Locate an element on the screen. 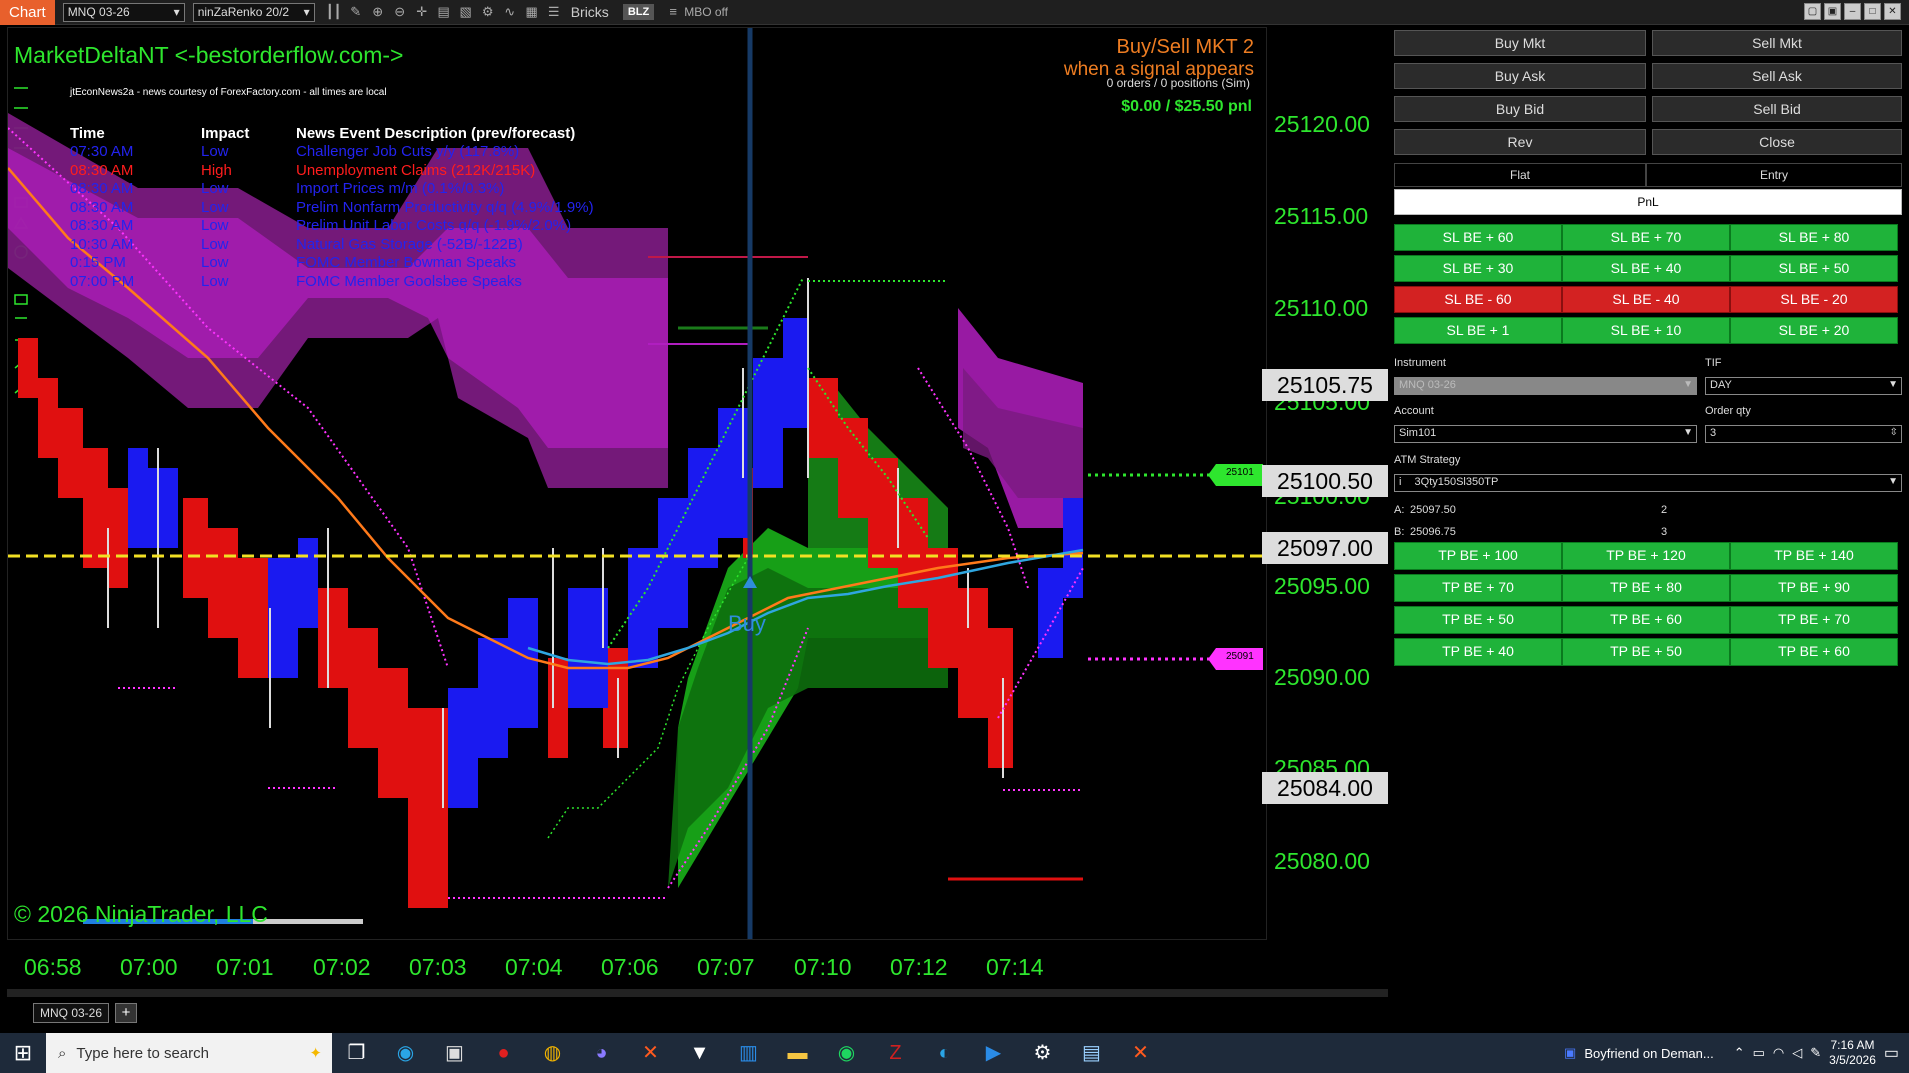 The height and width of the screenshot is (1073, 1909). wifi-icon: ◠ is located at coordinates (1778, 1053).